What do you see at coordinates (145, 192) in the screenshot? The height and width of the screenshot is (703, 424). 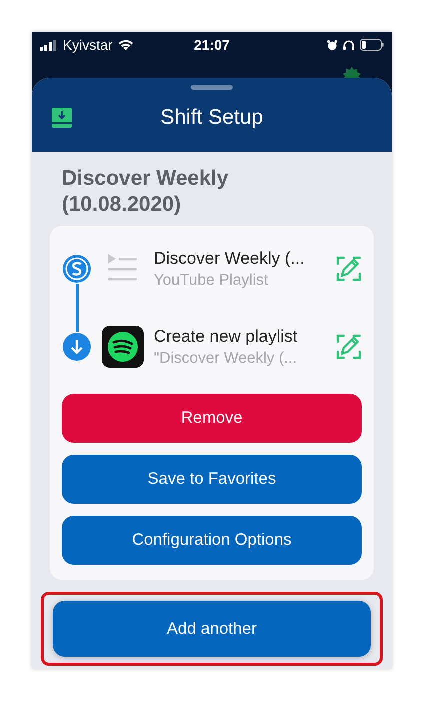 I see `shift-name: Discover Weekly (10.08.2020)` at bounding box center [145, 192].